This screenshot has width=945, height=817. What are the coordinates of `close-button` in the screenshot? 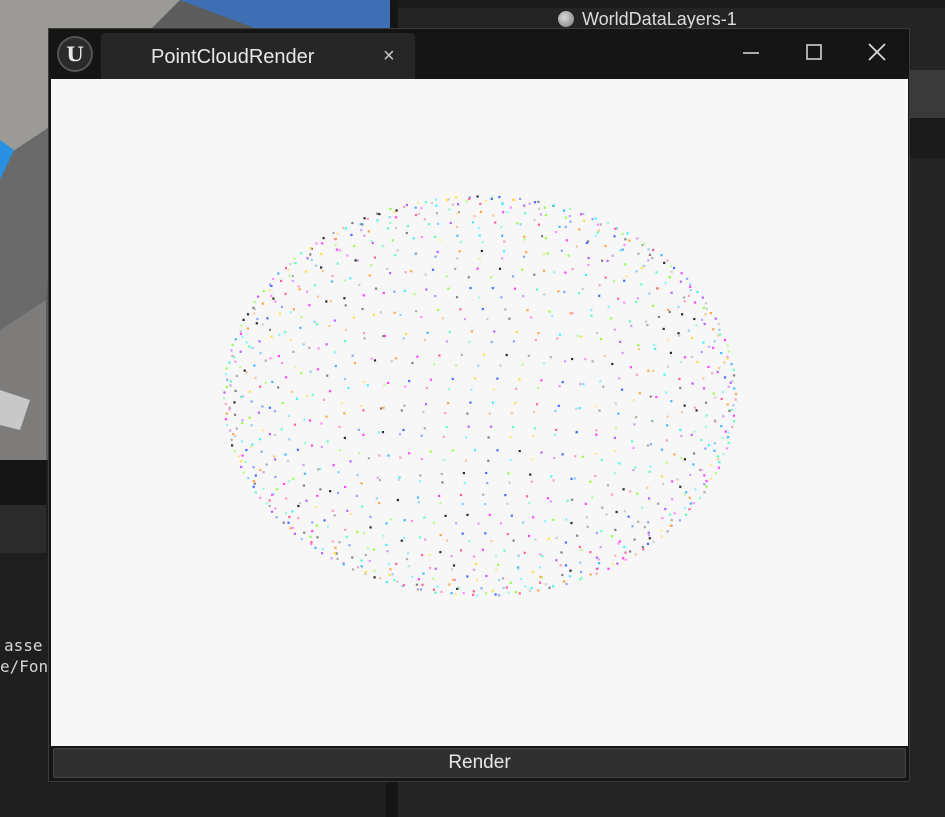 It's located at (877, 52).